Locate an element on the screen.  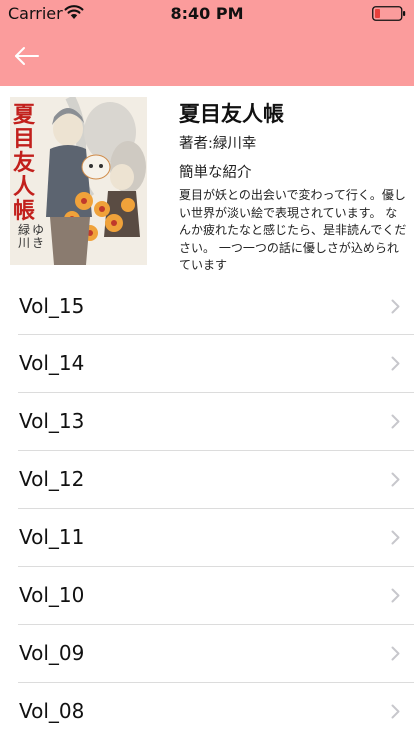
cover-title-char-2: 目 is located at coordinates (24, 139).